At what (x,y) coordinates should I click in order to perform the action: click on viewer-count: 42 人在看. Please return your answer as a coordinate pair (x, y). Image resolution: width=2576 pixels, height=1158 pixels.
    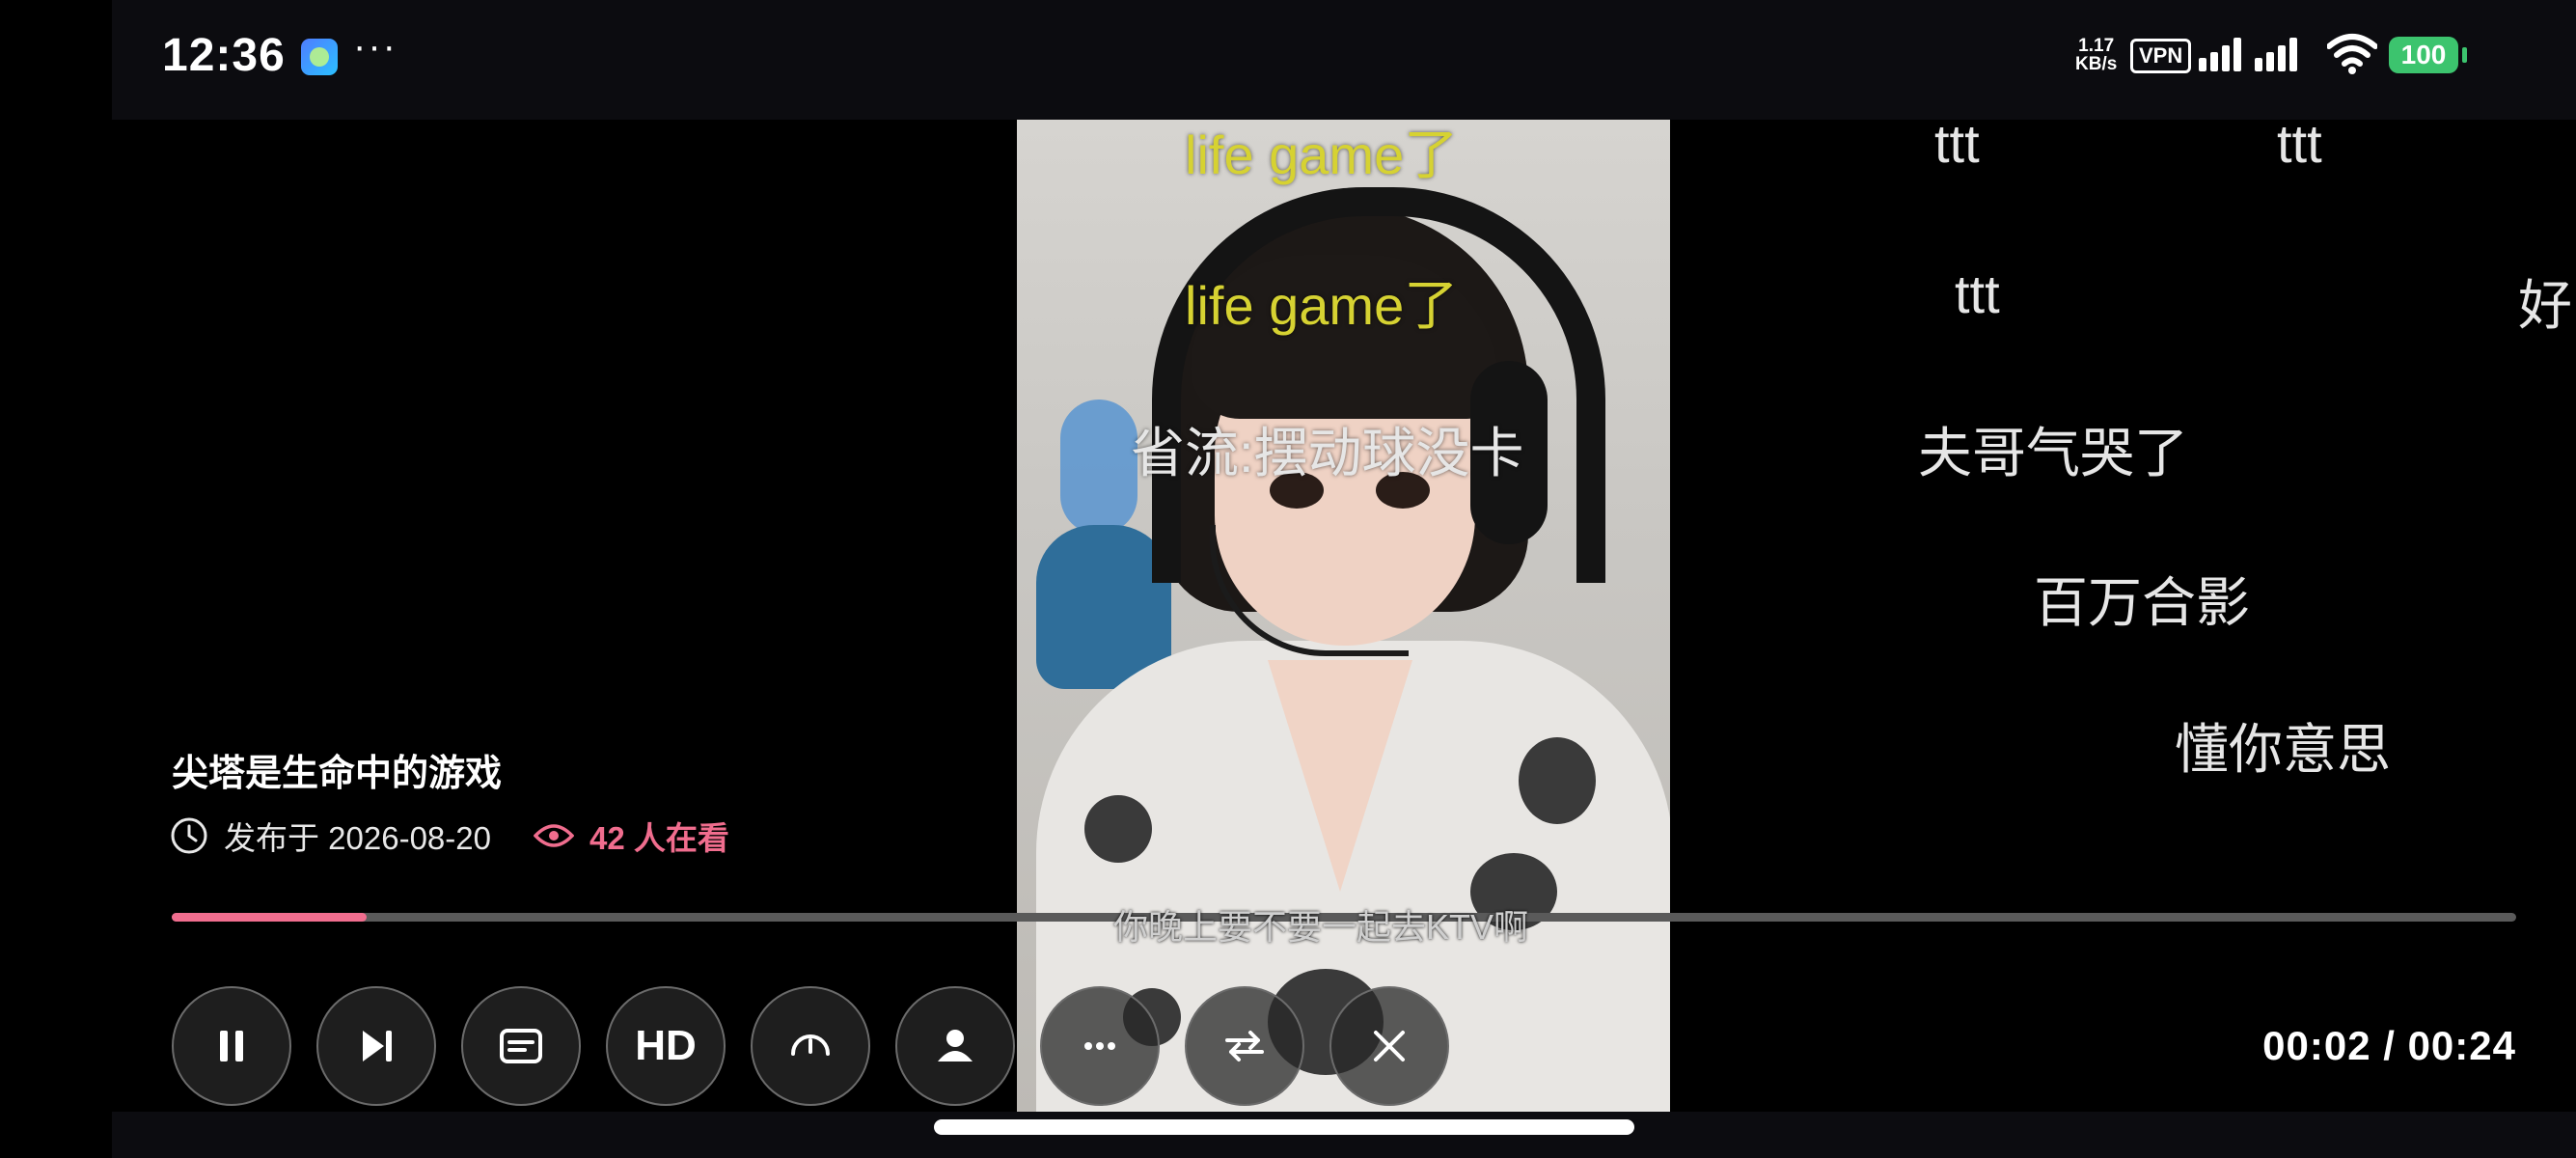
    Looking at the image, I should click on (631, 836).